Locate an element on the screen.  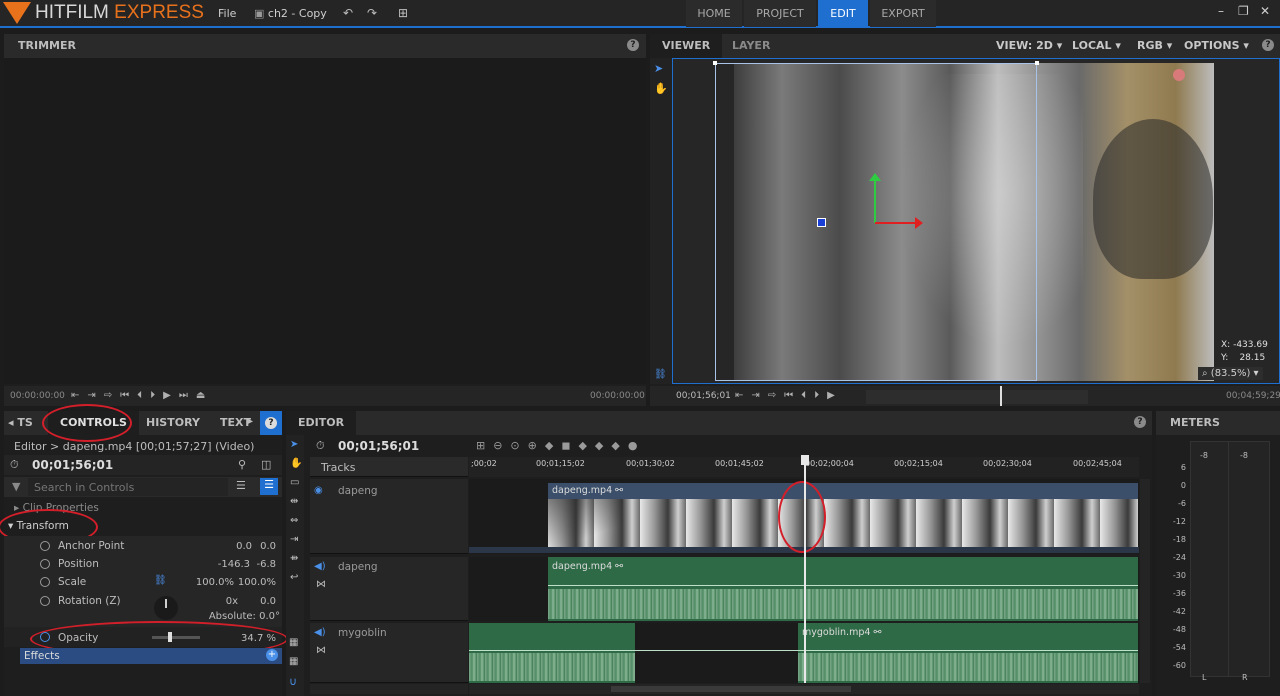
filter-icon: ▼ is located at coordinates (16, 486).